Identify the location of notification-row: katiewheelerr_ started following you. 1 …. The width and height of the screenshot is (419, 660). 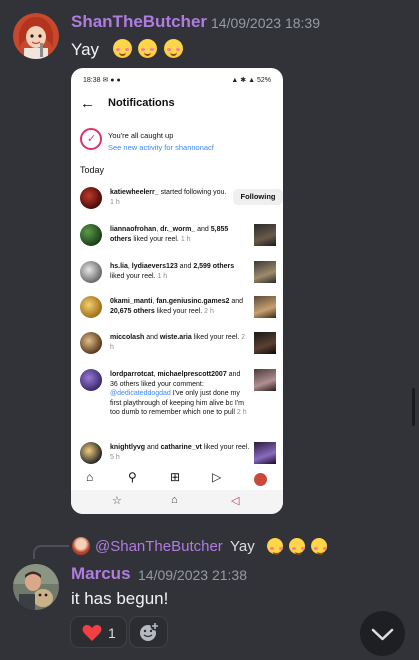
(181, 199).